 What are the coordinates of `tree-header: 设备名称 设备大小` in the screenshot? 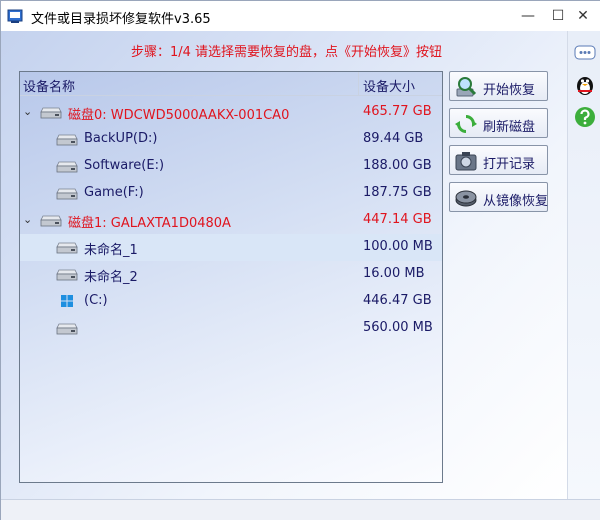 It's located at (231, 84).